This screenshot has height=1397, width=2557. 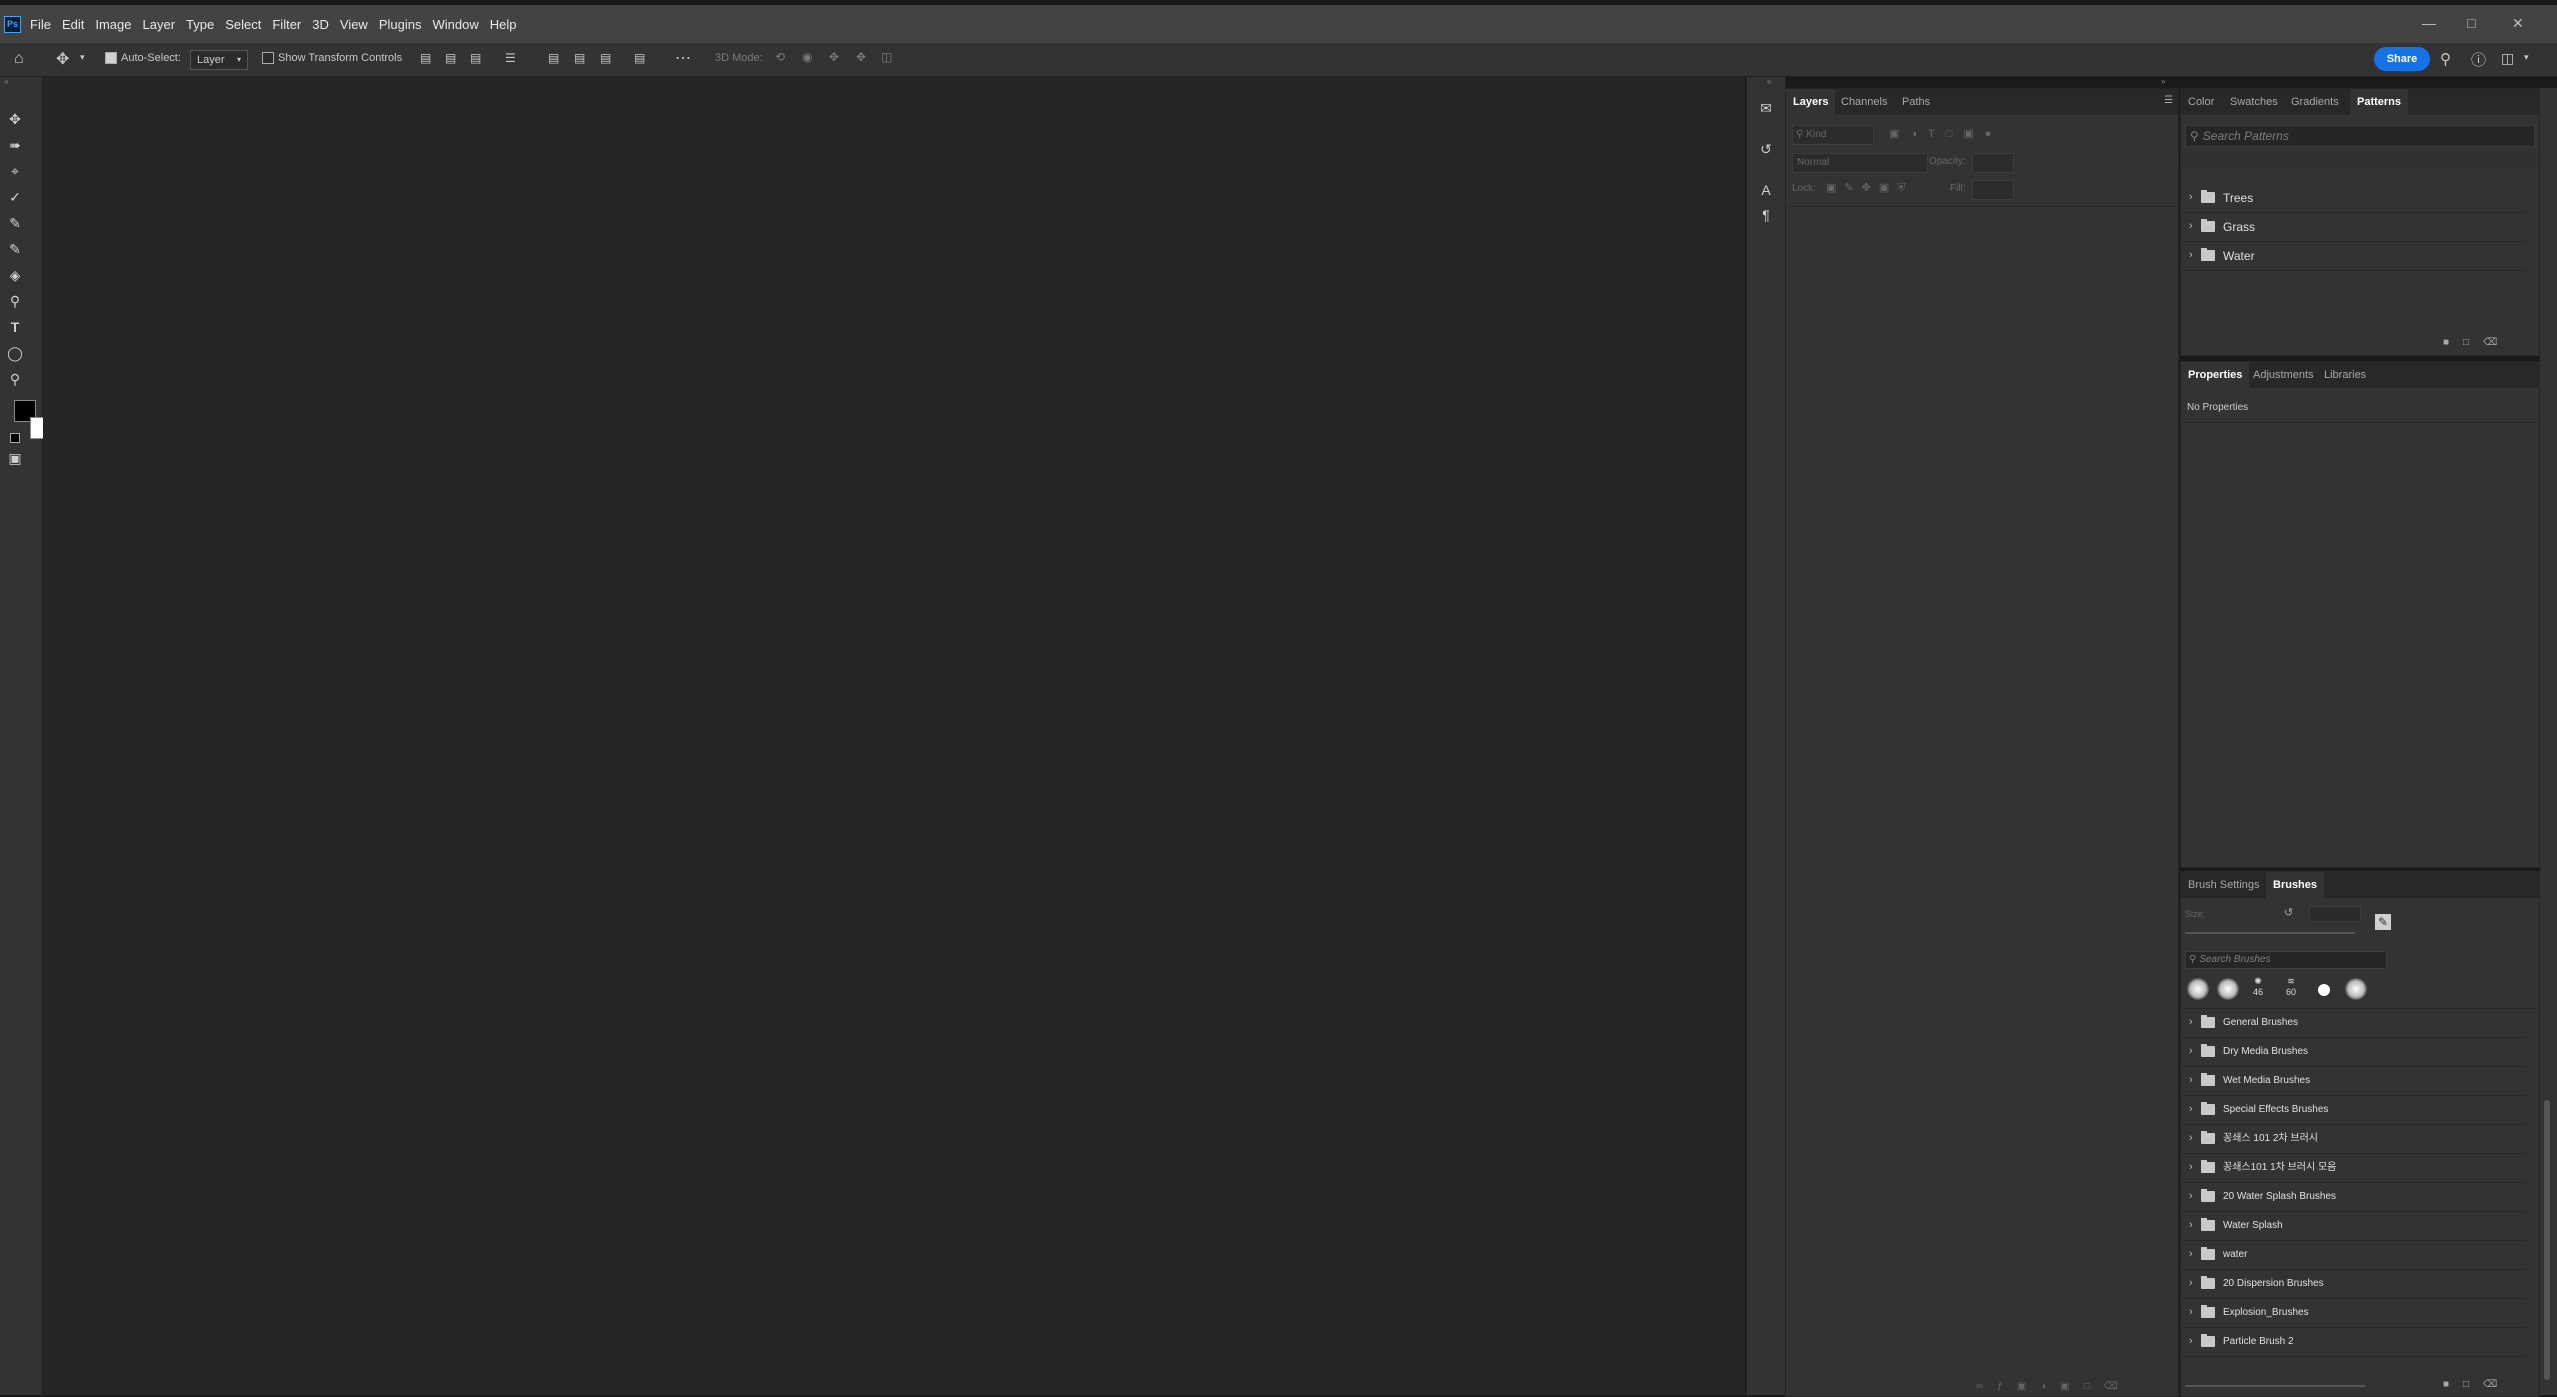 What do you see at coordinates (200, 24) in the screenshot?
I see `menu-type: Type` at bounding box center [200, 24].